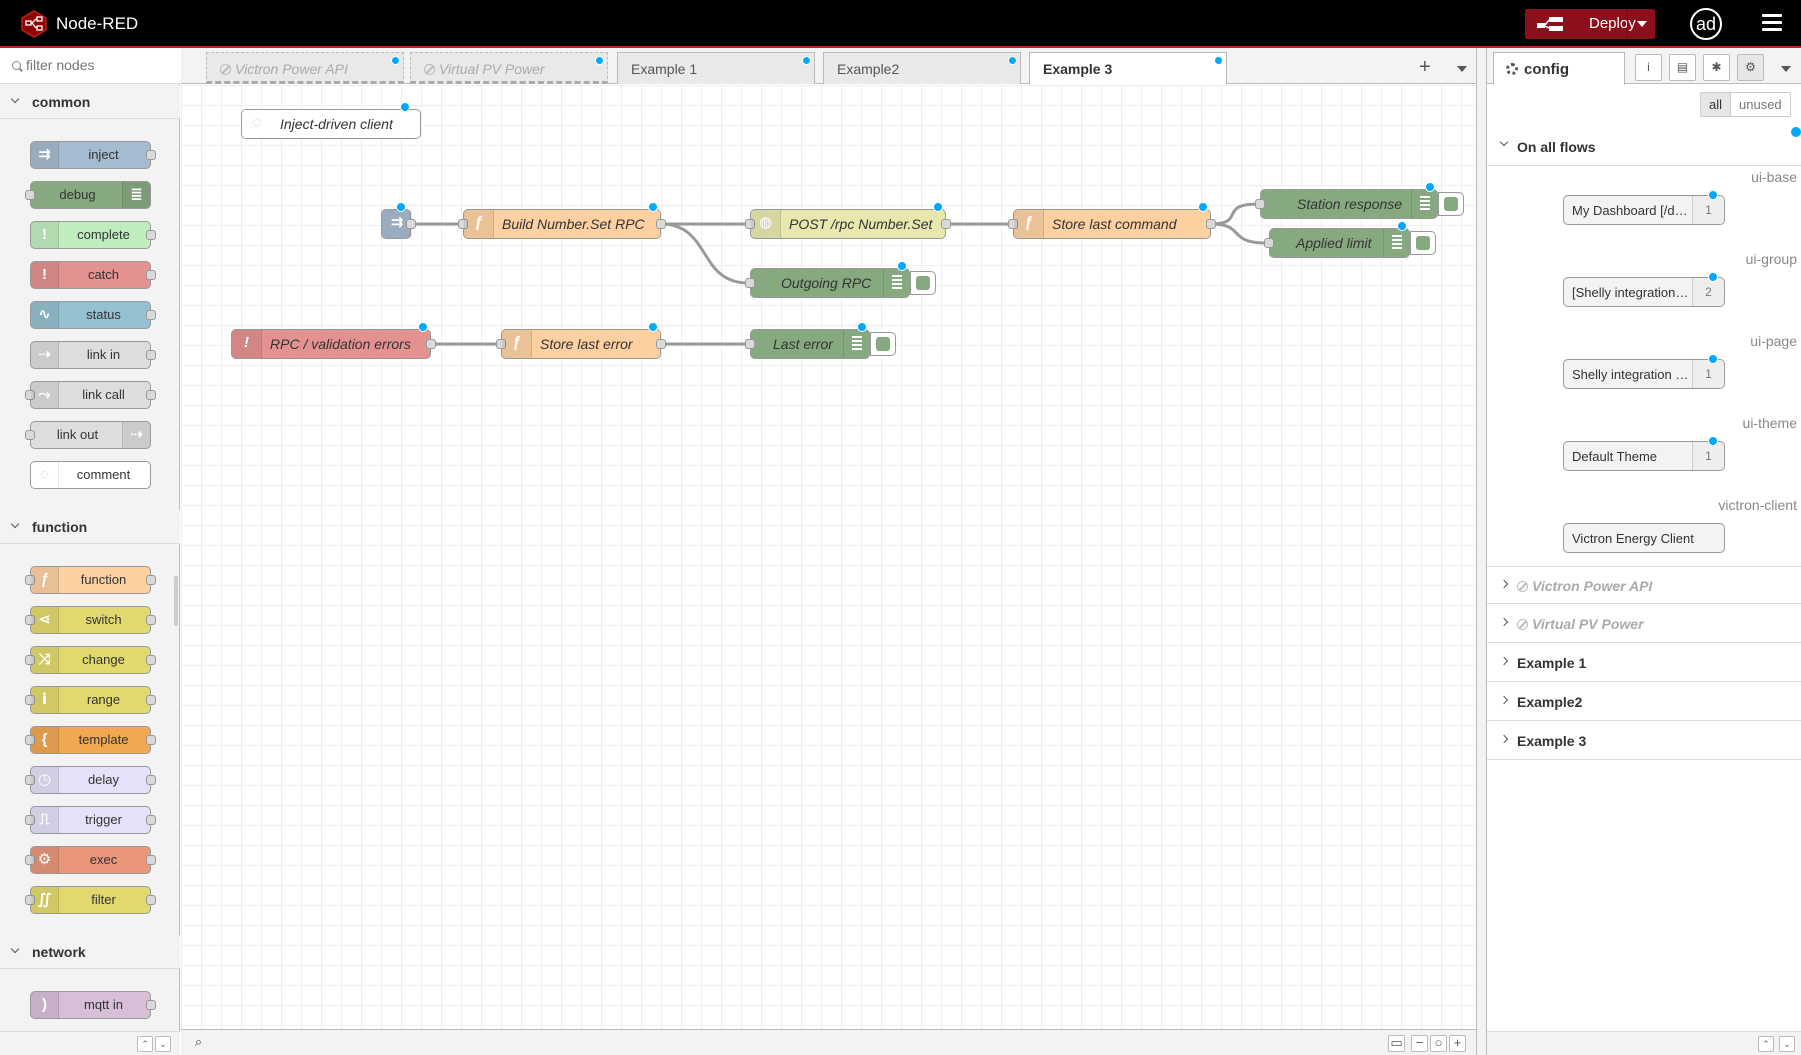  I want to click on config-node-ui-theme: Default Theme 1, so click(1644, 453).